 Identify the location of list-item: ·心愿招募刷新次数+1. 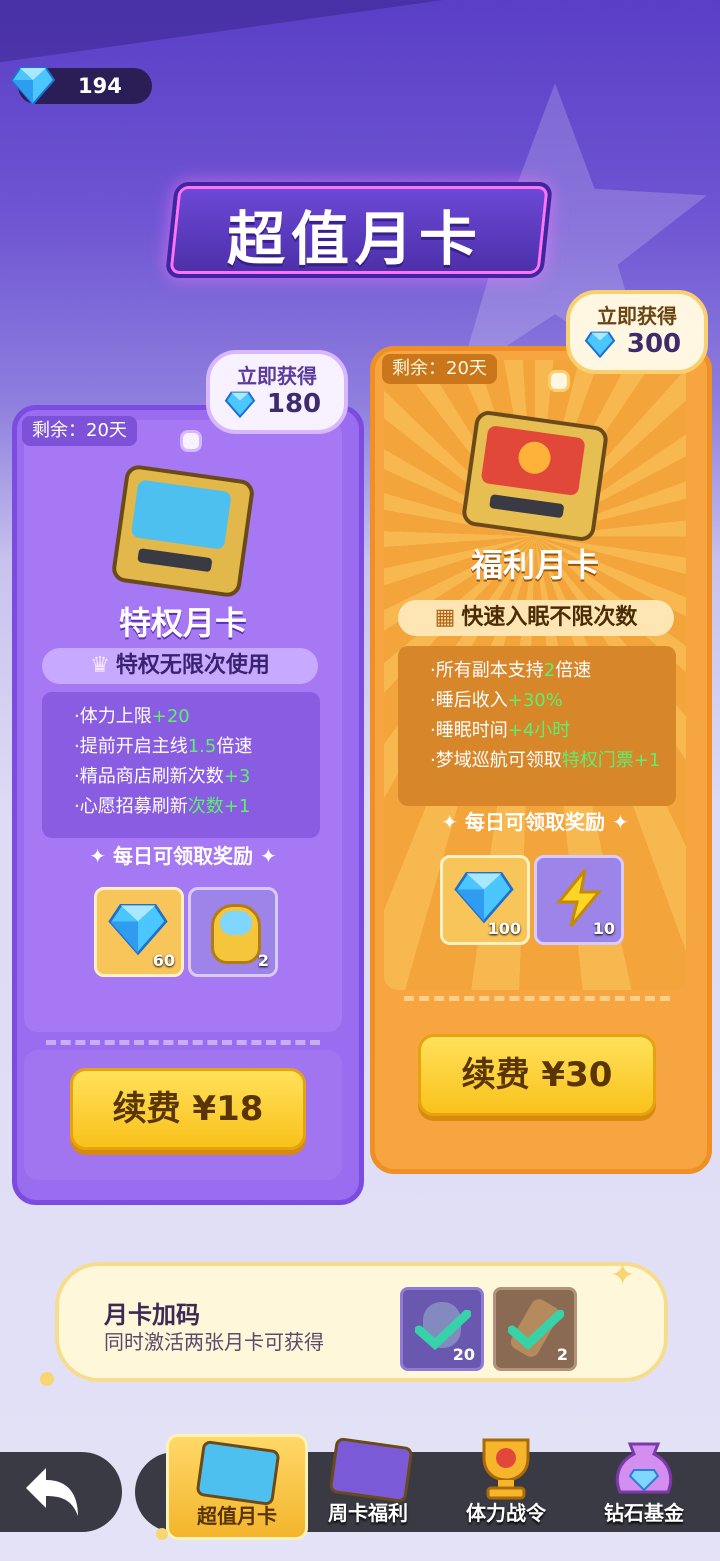
(162, 806).